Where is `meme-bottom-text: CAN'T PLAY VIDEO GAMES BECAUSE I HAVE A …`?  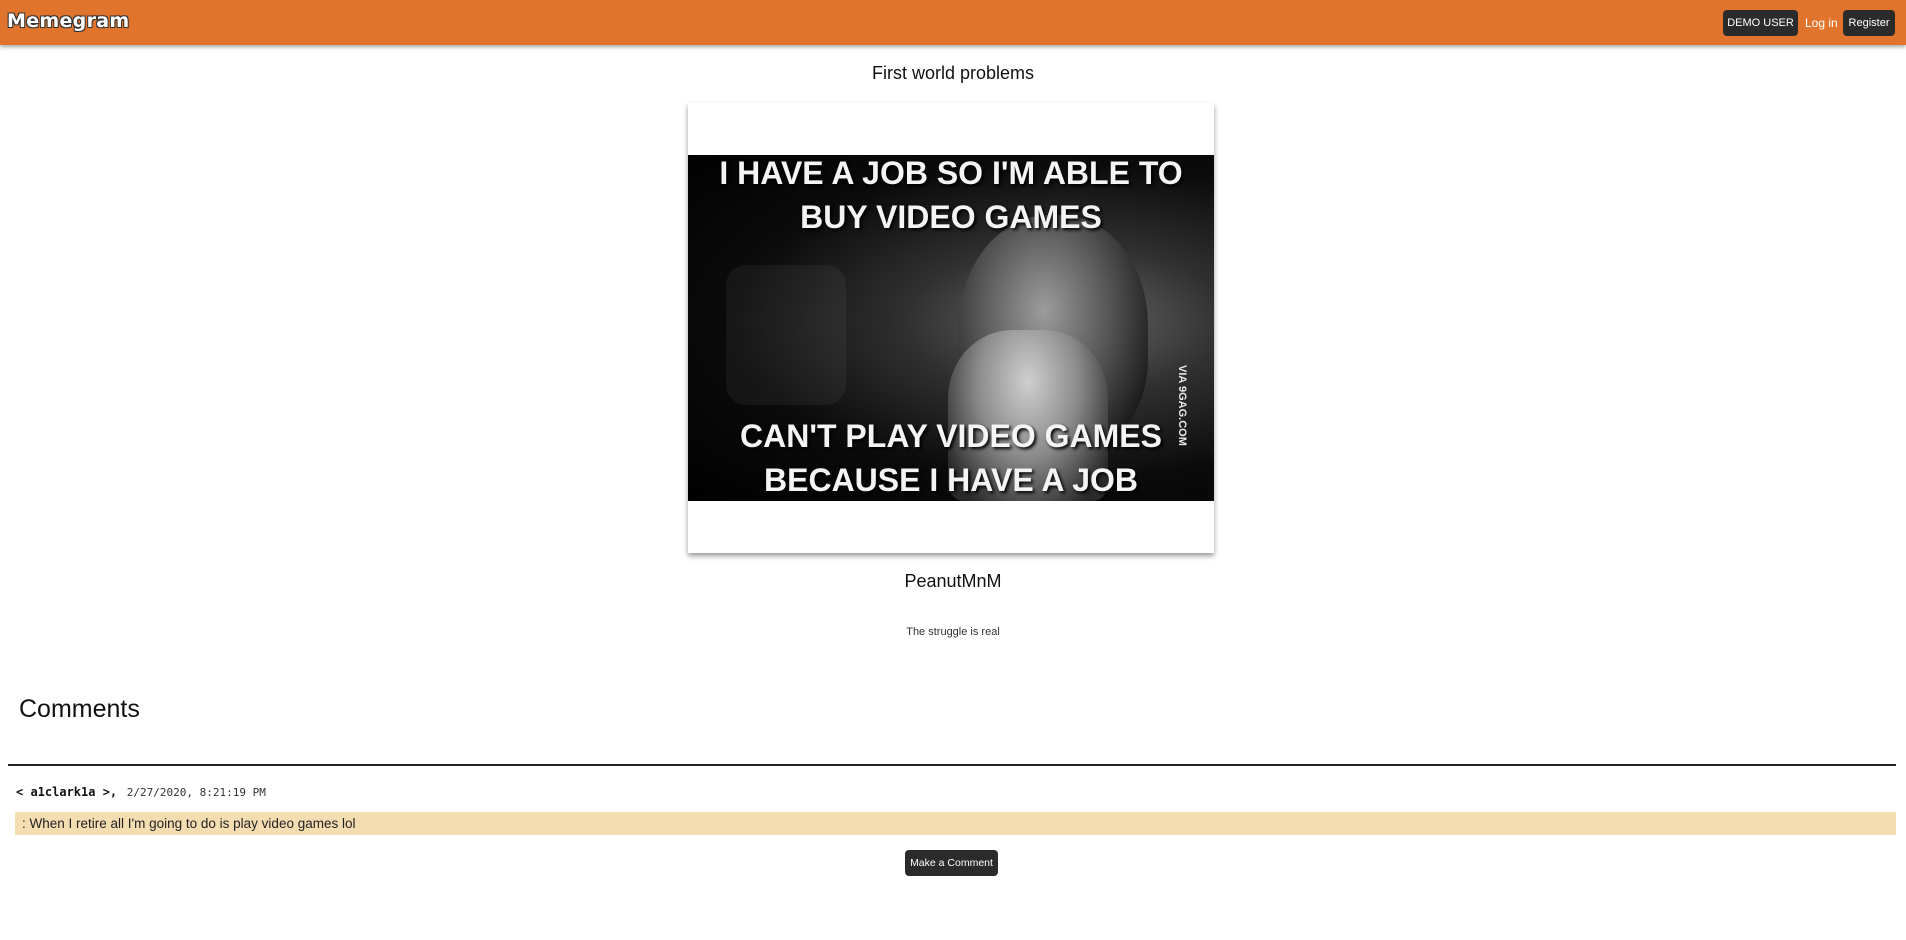 meme-bottom-text: CAN'T PLAY VIDEO GAMES BECAUSE I HAVE A … is located at coordinates (951, 458).